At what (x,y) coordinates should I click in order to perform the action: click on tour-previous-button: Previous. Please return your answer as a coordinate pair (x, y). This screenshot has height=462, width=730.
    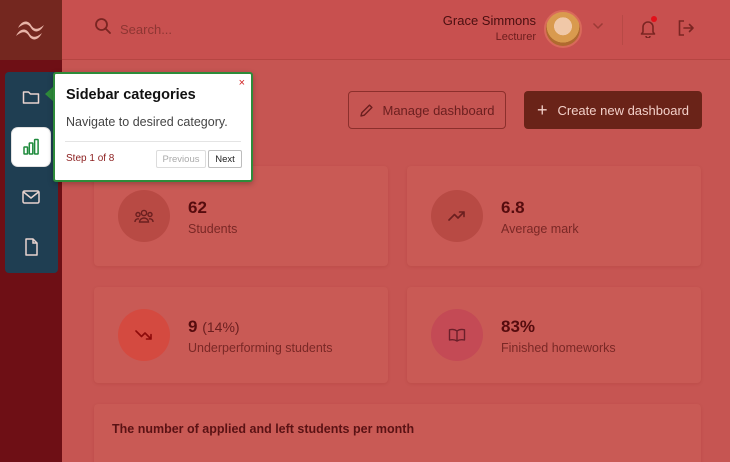
    Looking at the image, I should click on (181, 159).